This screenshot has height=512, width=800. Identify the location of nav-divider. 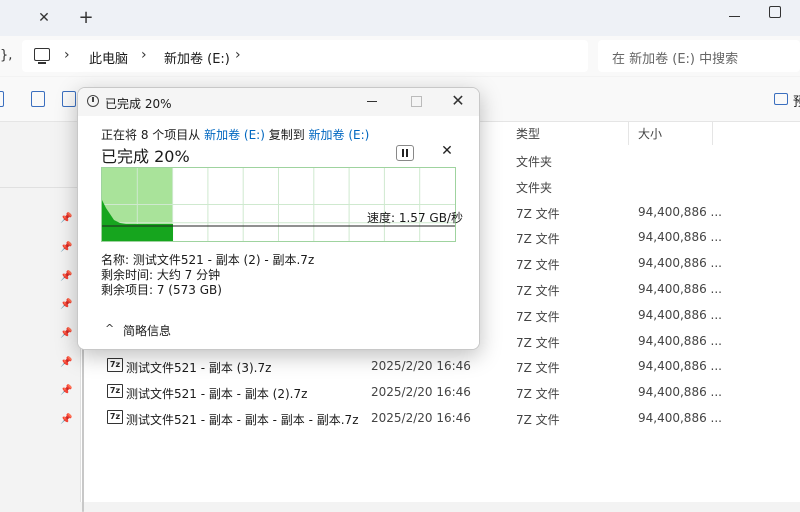
(40, 187).